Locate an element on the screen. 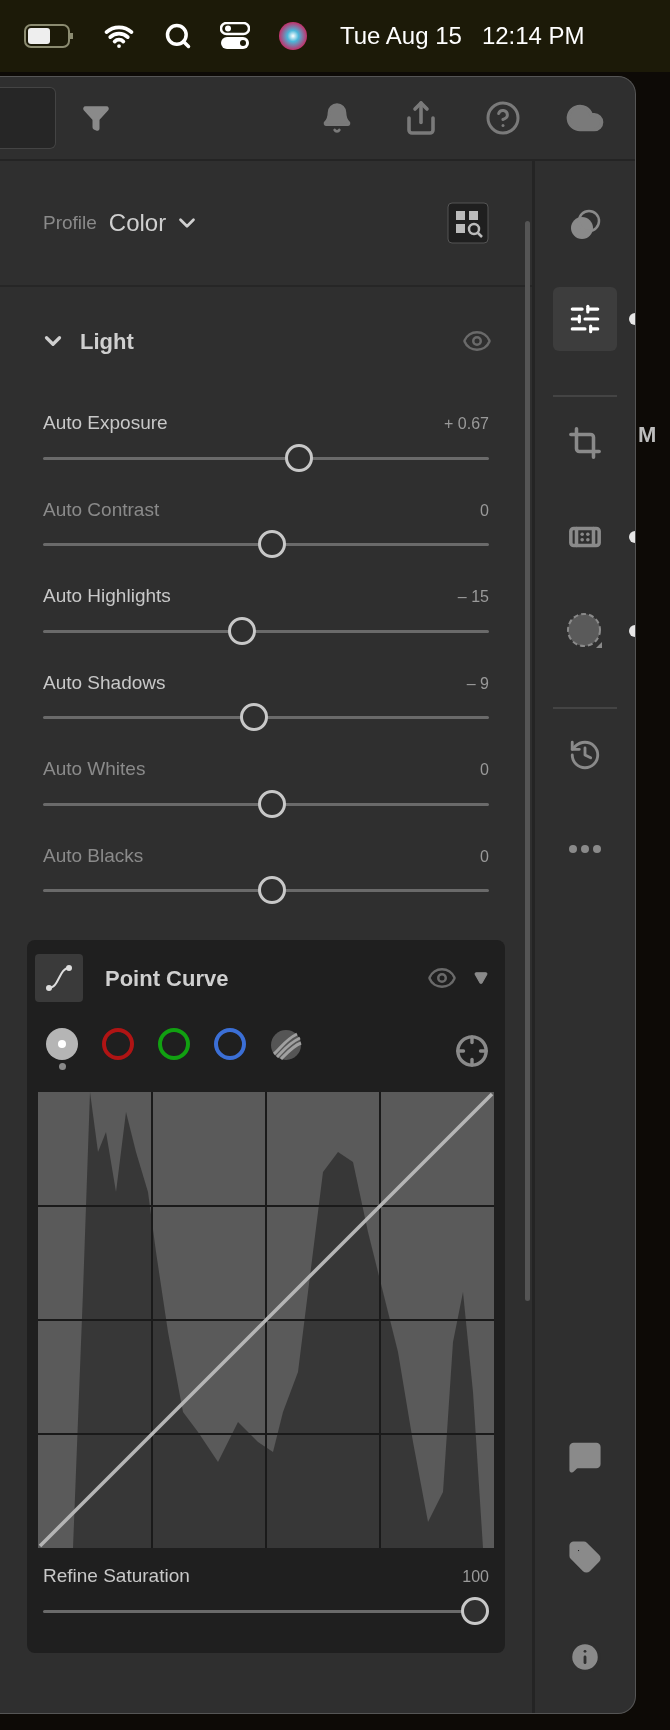  crop-icon is located at coordinates (585, 443).